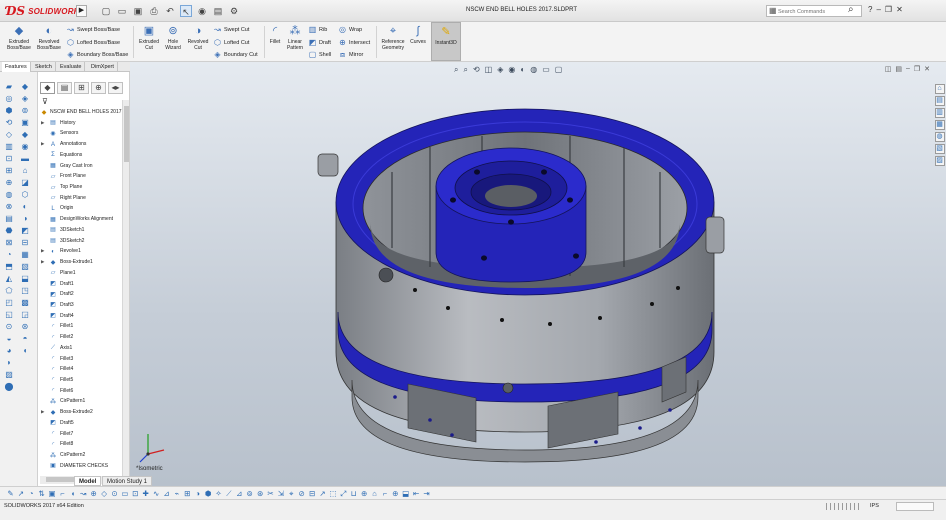 This screenshot has height=520, width=946. I want to click on tree-item: ◜ Fillet2, so click(81, 337).